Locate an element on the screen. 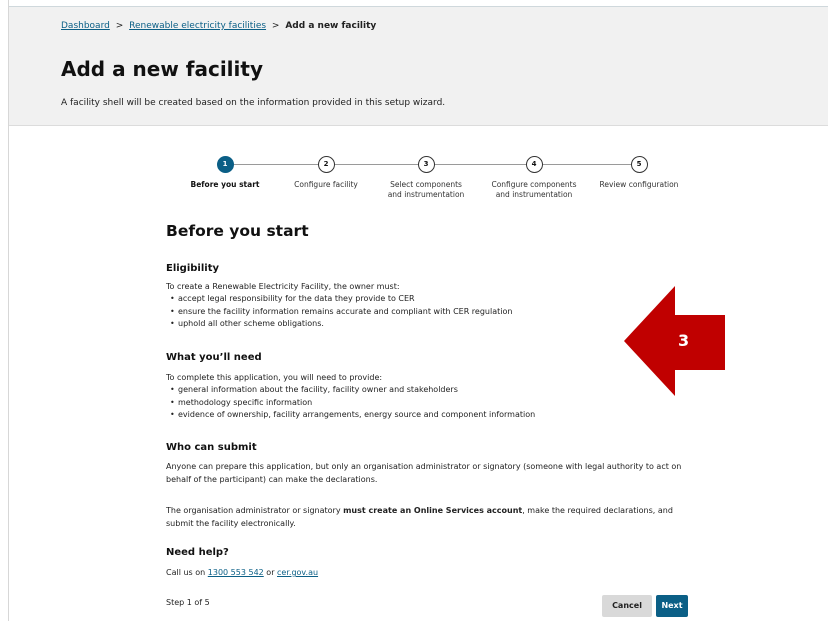  step-number: 2 is located at coordinates (326, 164).